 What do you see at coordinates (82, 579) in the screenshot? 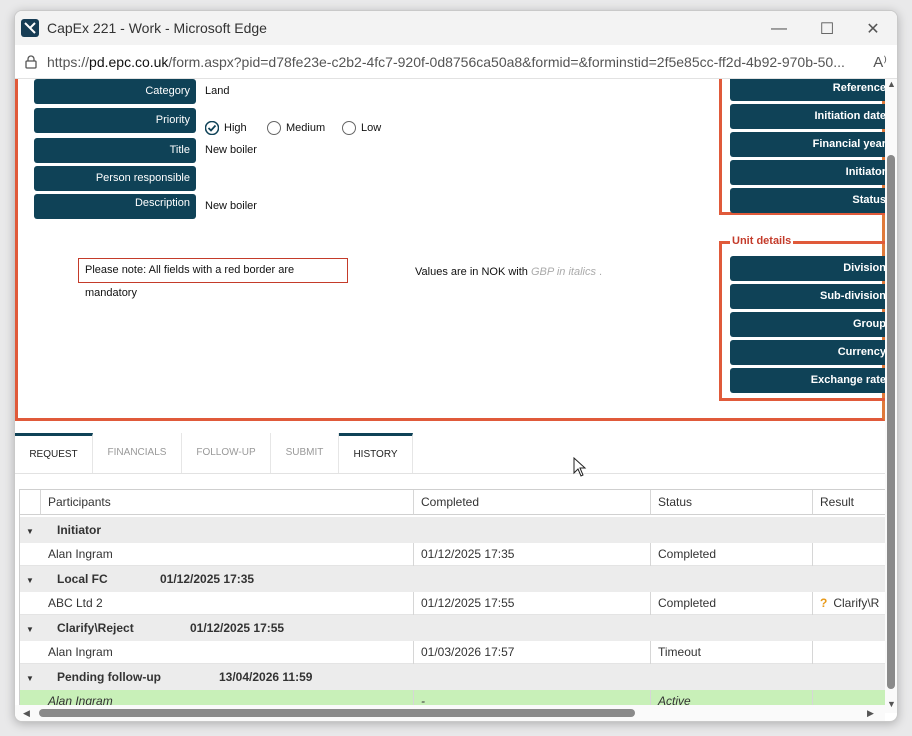
I see `group-name: Local FC` at bounding box center [82, 579].